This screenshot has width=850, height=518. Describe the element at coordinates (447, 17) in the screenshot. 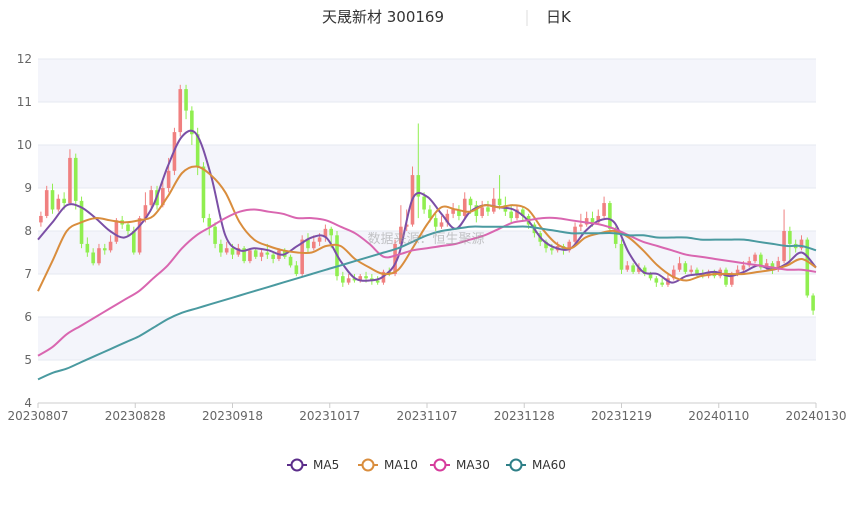

I see `chart-header: 天晟新材 300169 日K` at that location.